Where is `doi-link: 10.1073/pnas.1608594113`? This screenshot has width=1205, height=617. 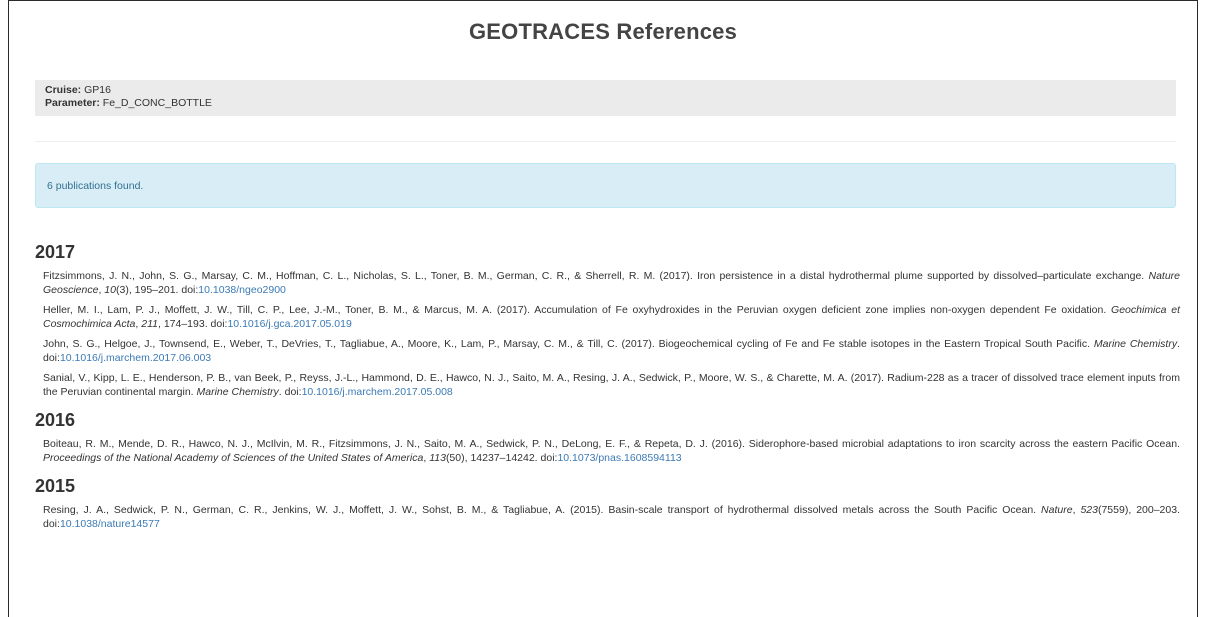 doi-link: 10.1073/pnas.1608594113 is located at coordinates (619, 458).